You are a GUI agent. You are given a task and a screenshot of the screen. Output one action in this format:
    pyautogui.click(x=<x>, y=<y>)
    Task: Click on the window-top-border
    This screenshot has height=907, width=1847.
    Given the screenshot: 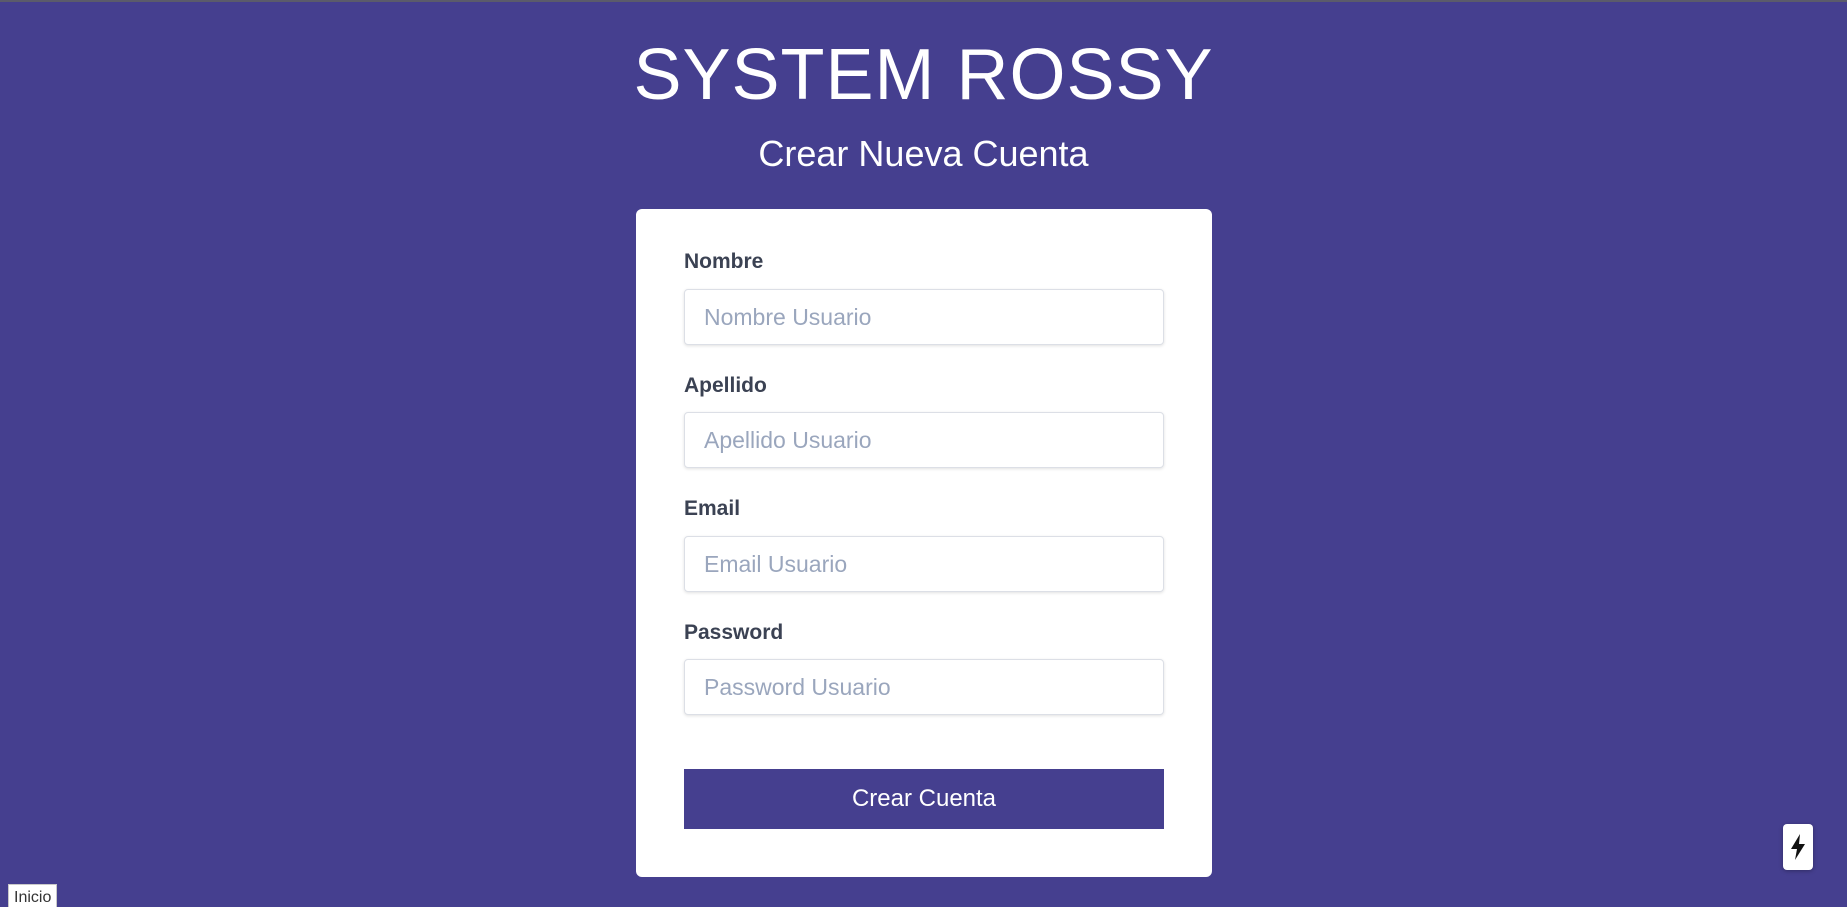 What is the action you would take?
    pyautogui.click(x=923, y=1)
    